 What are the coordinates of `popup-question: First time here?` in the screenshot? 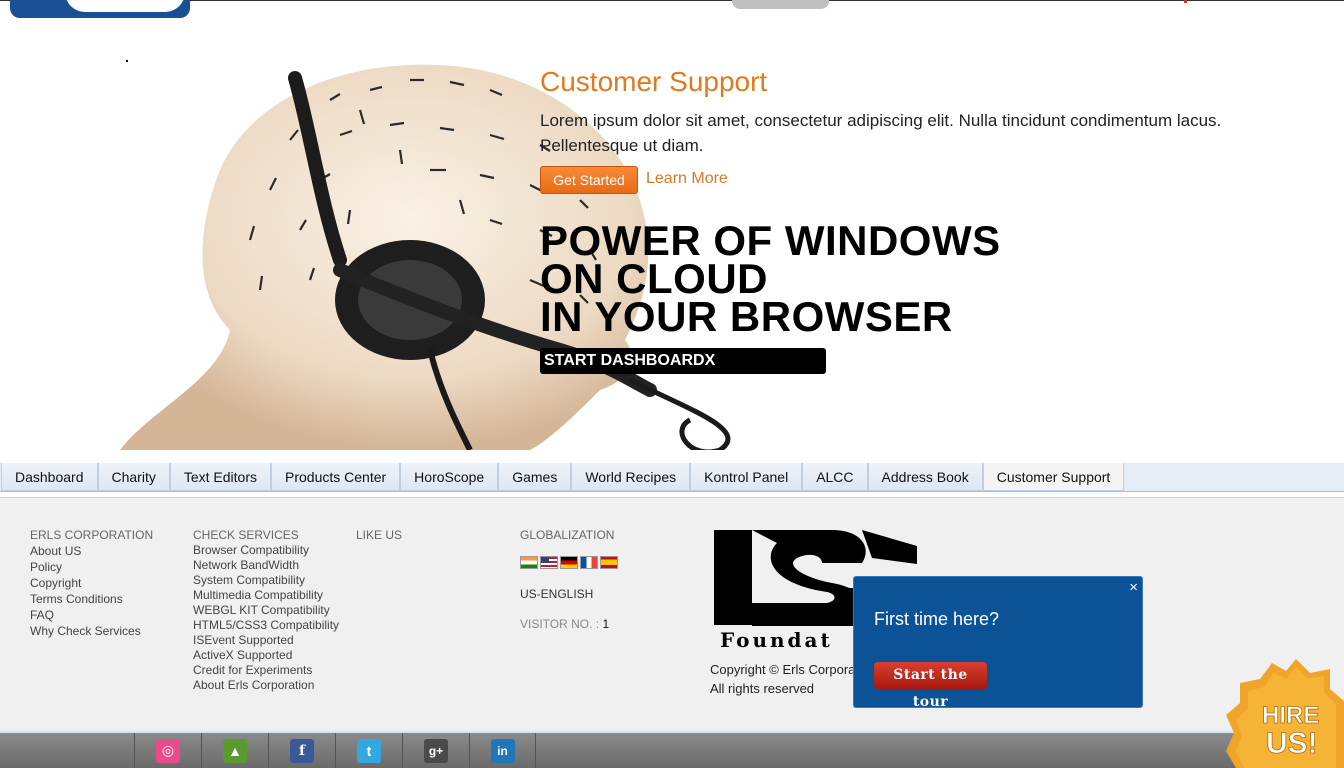 It's located at (937, 619).